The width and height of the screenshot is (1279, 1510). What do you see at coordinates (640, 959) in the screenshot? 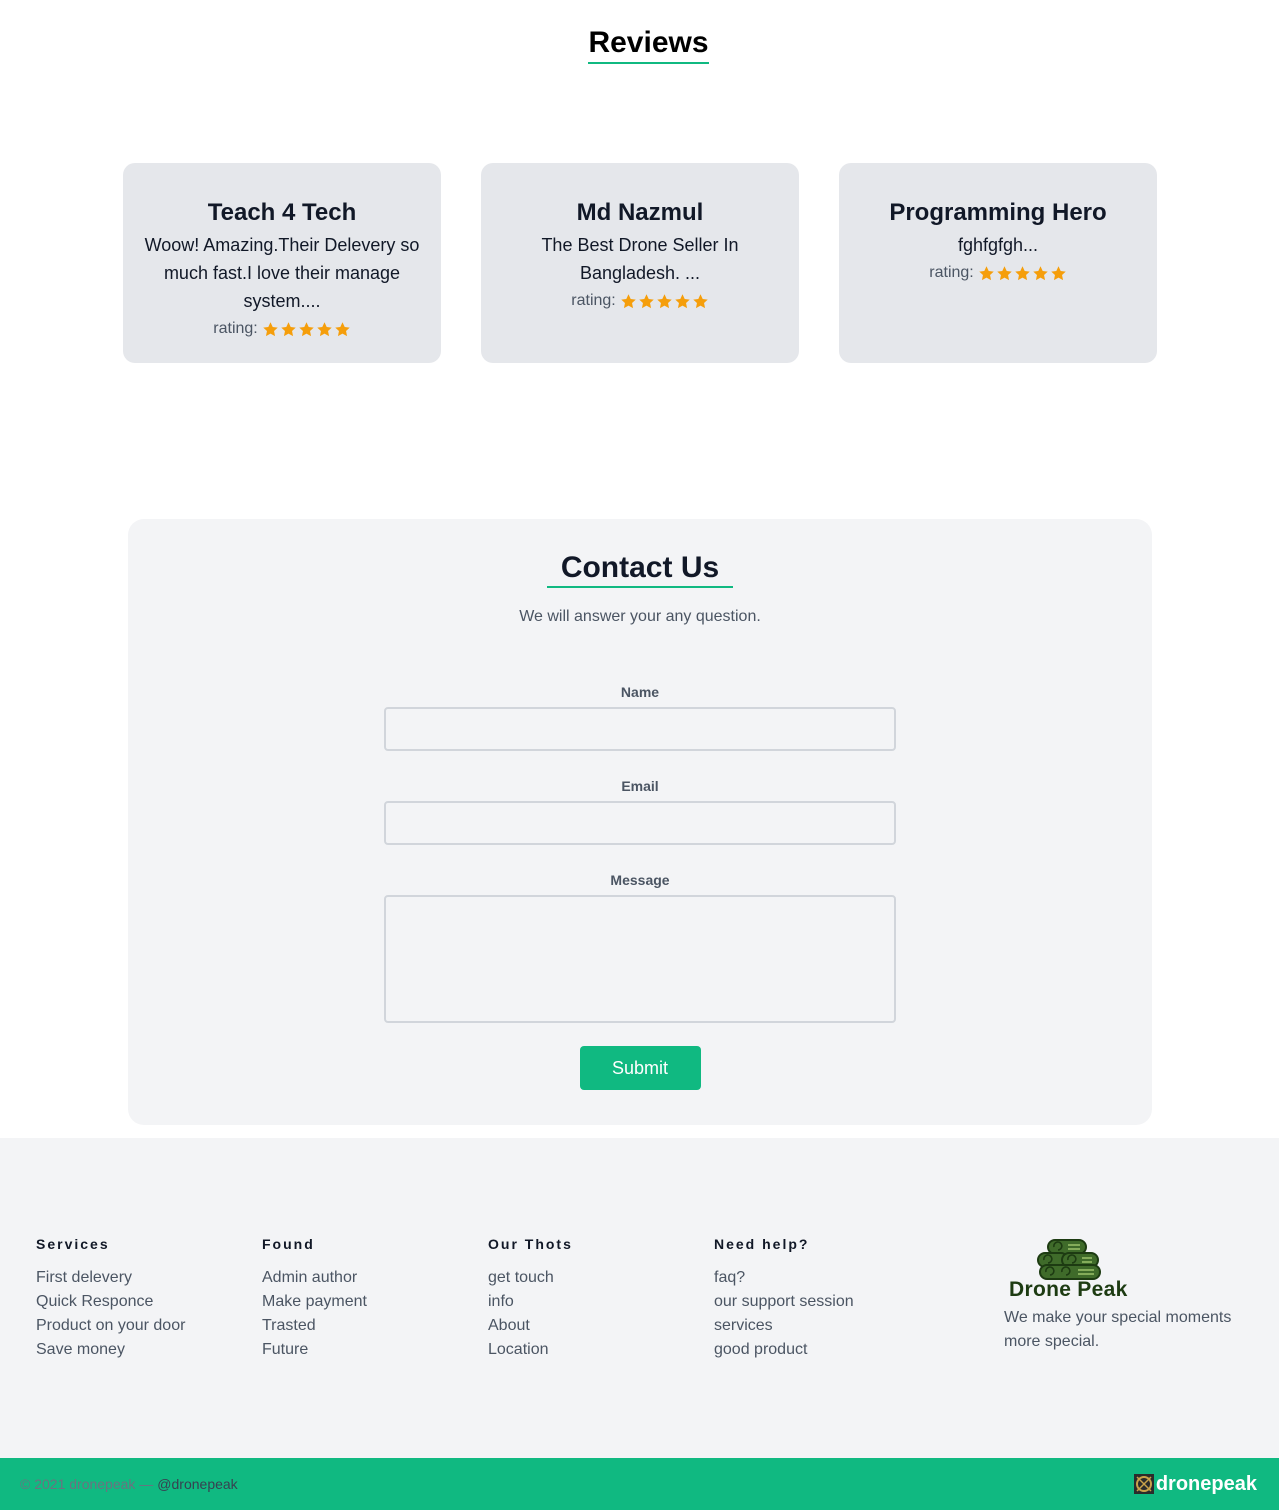
I see `message-textarea` at bounding box center [640, 959].